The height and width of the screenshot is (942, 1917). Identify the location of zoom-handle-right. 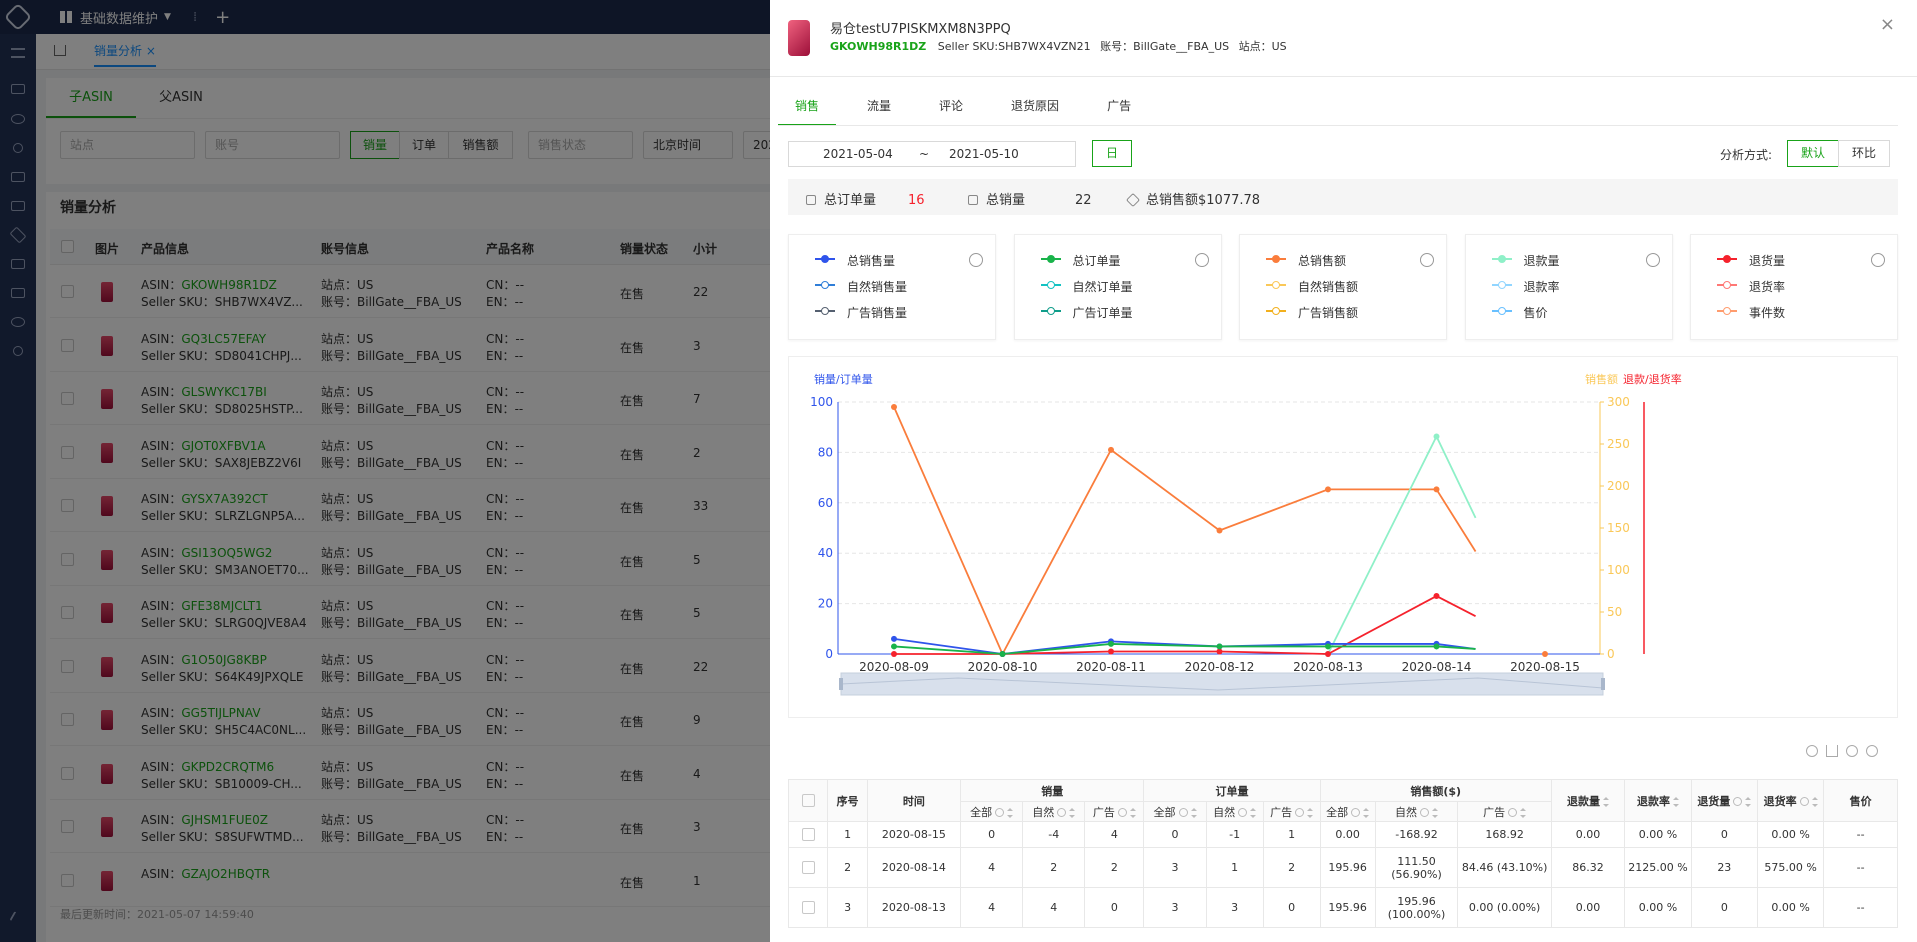
(1603, 684).